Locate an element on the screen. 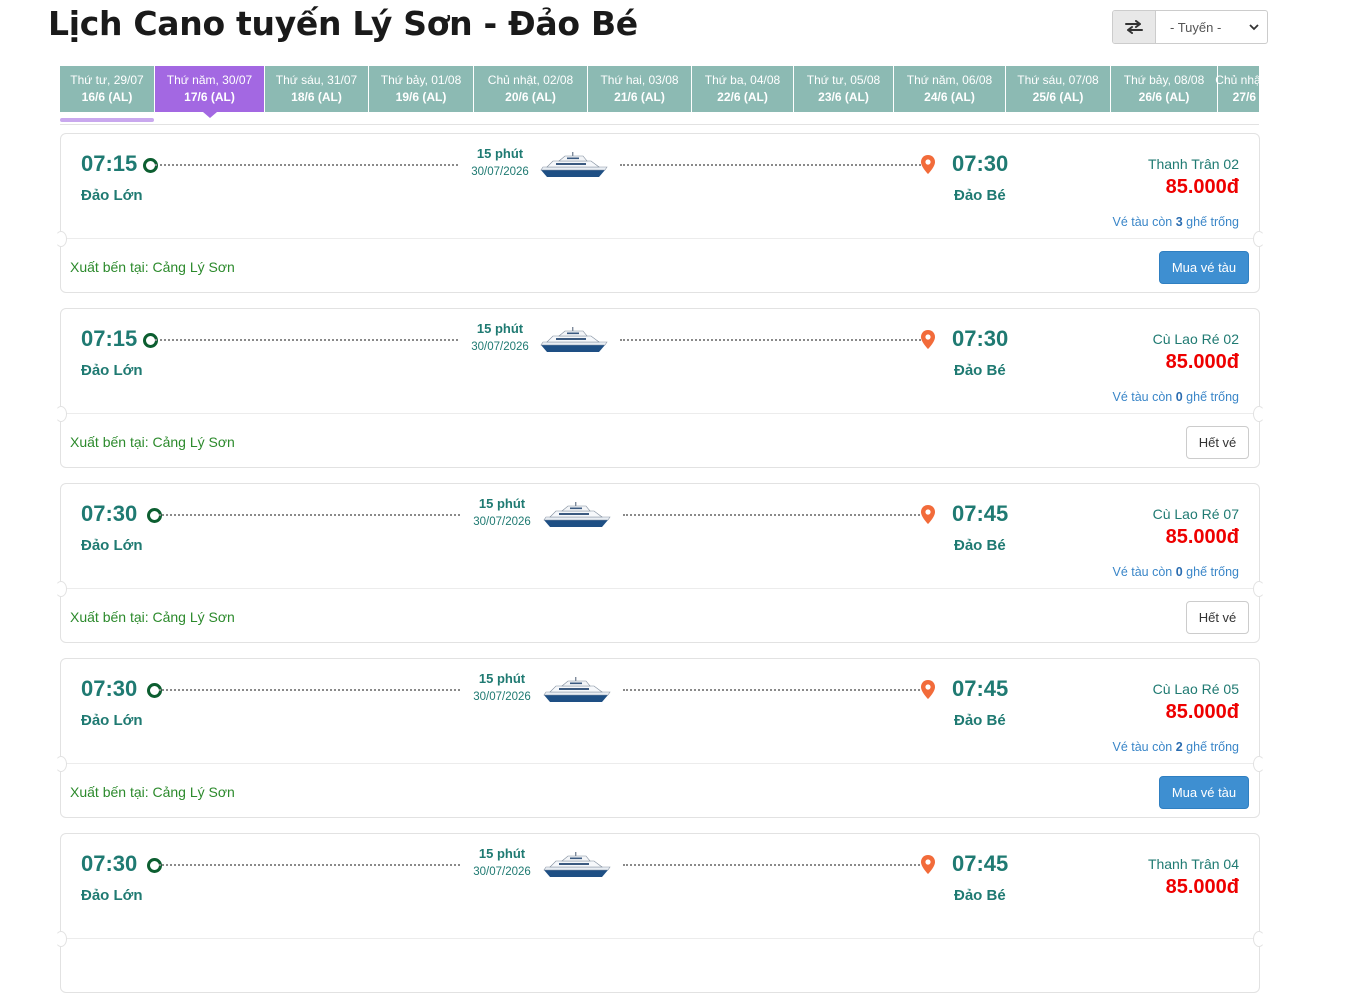  seats-count: 0 is located at coordinates (1179, 397).